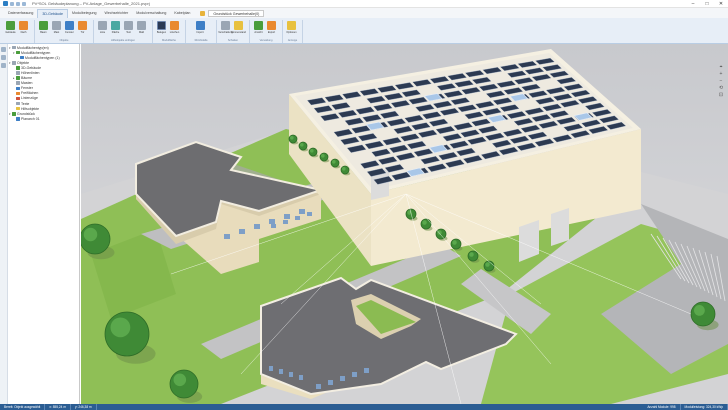  What do you see at coordinates (26, 113) in the screenshot?
I see `tree-item-label: Grundstück` at bounding box center [26, 113].